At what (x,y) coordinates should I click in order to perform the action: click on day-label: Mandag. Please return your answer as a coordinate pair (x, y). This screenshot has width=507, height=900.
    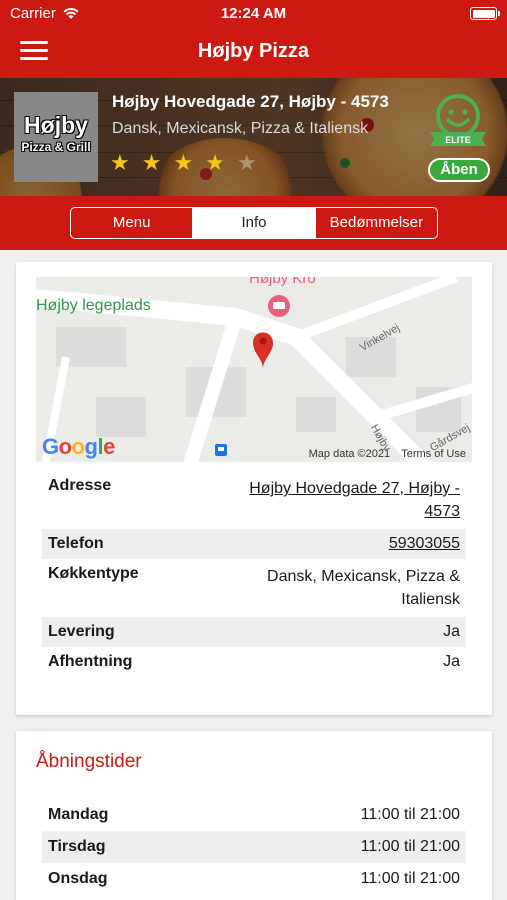
    Looking at the image, I should click on (78, 814).